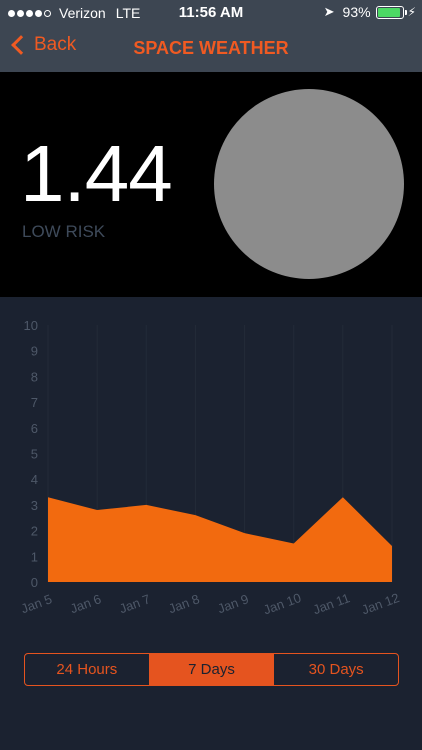 Image resolution: width=422 pixels, height=750 pixels. What do you see at coordinates (96, 173) in the screenshot?
I see `current-index-value: 1.44` at bounding box center [96, 173].